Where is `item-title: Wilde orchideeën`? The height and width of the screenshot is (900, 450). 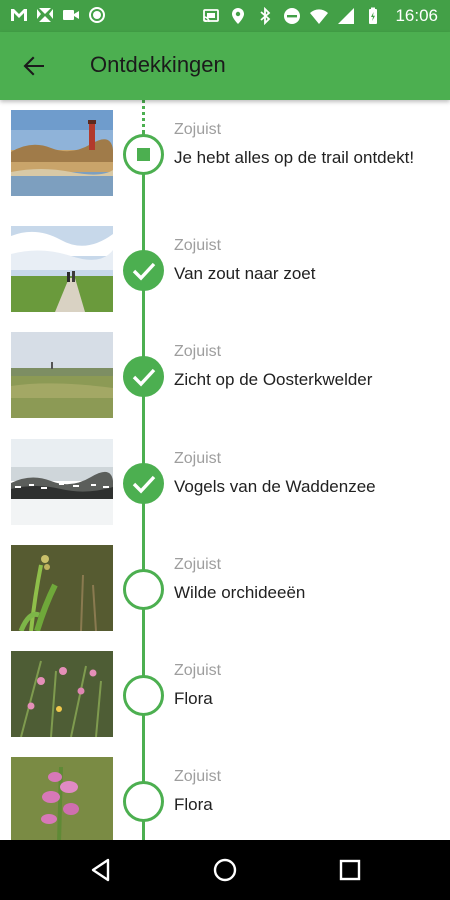 item-title: Wilde orchideeën is located at coordinates (240, 592).